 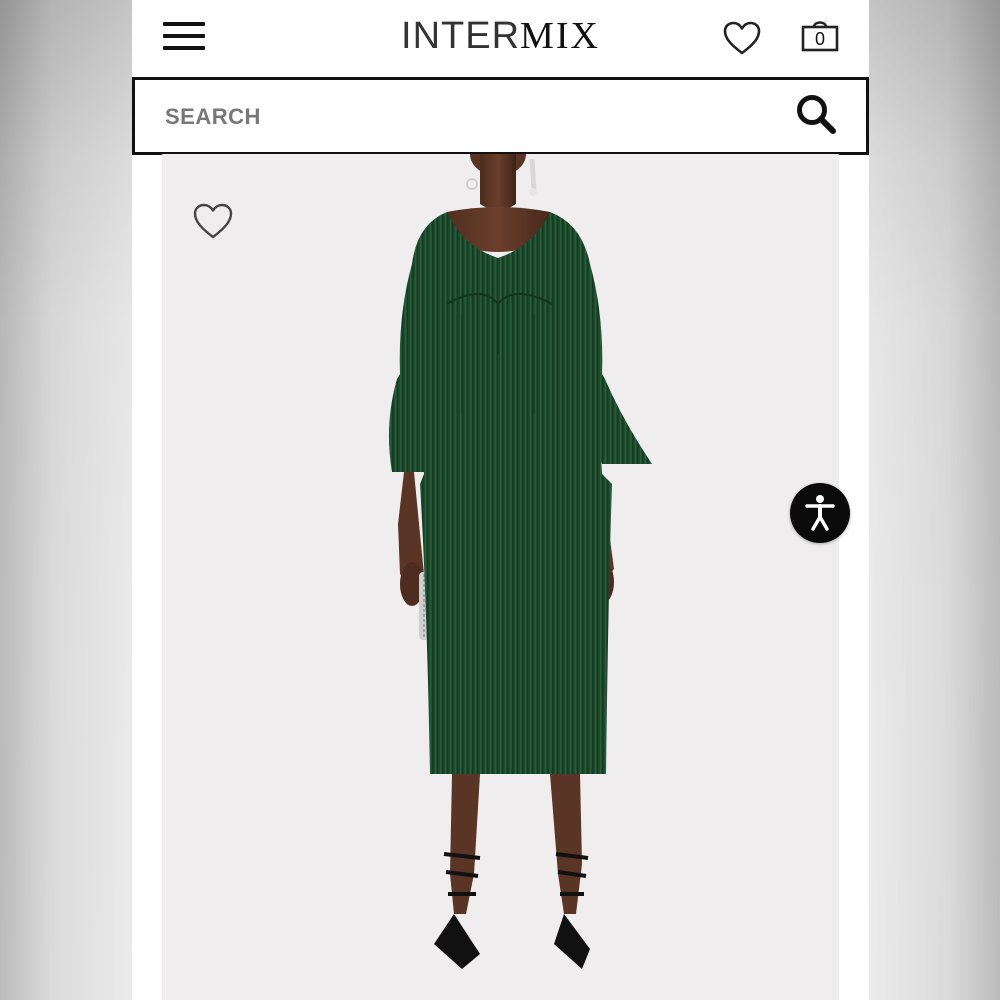 What do you see at coordinates (461, 36) in the screenshot?
I see `logo-text-light: INTER` at bounding box center [461, 36].